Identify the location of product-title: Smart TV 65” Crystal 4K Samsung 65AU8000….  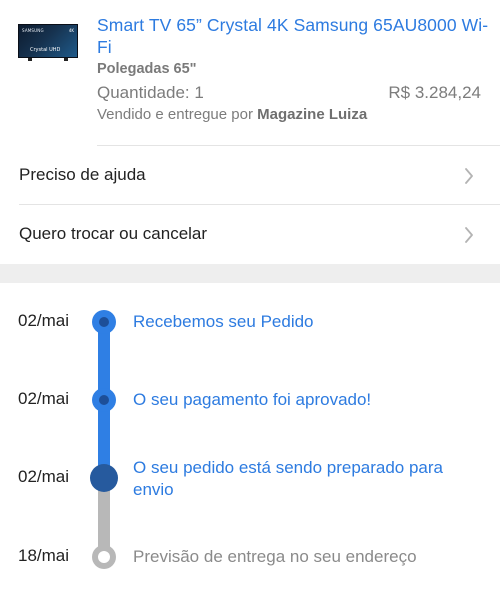
(294, 36).